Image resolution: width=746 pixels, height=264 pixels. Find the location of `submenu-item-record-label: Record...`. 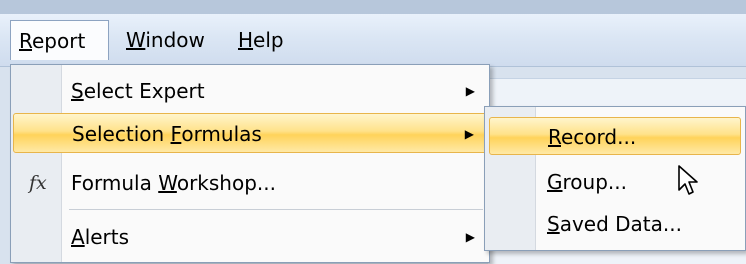

submenu-item-record-label: Record... is located at coordinates (592, 137).